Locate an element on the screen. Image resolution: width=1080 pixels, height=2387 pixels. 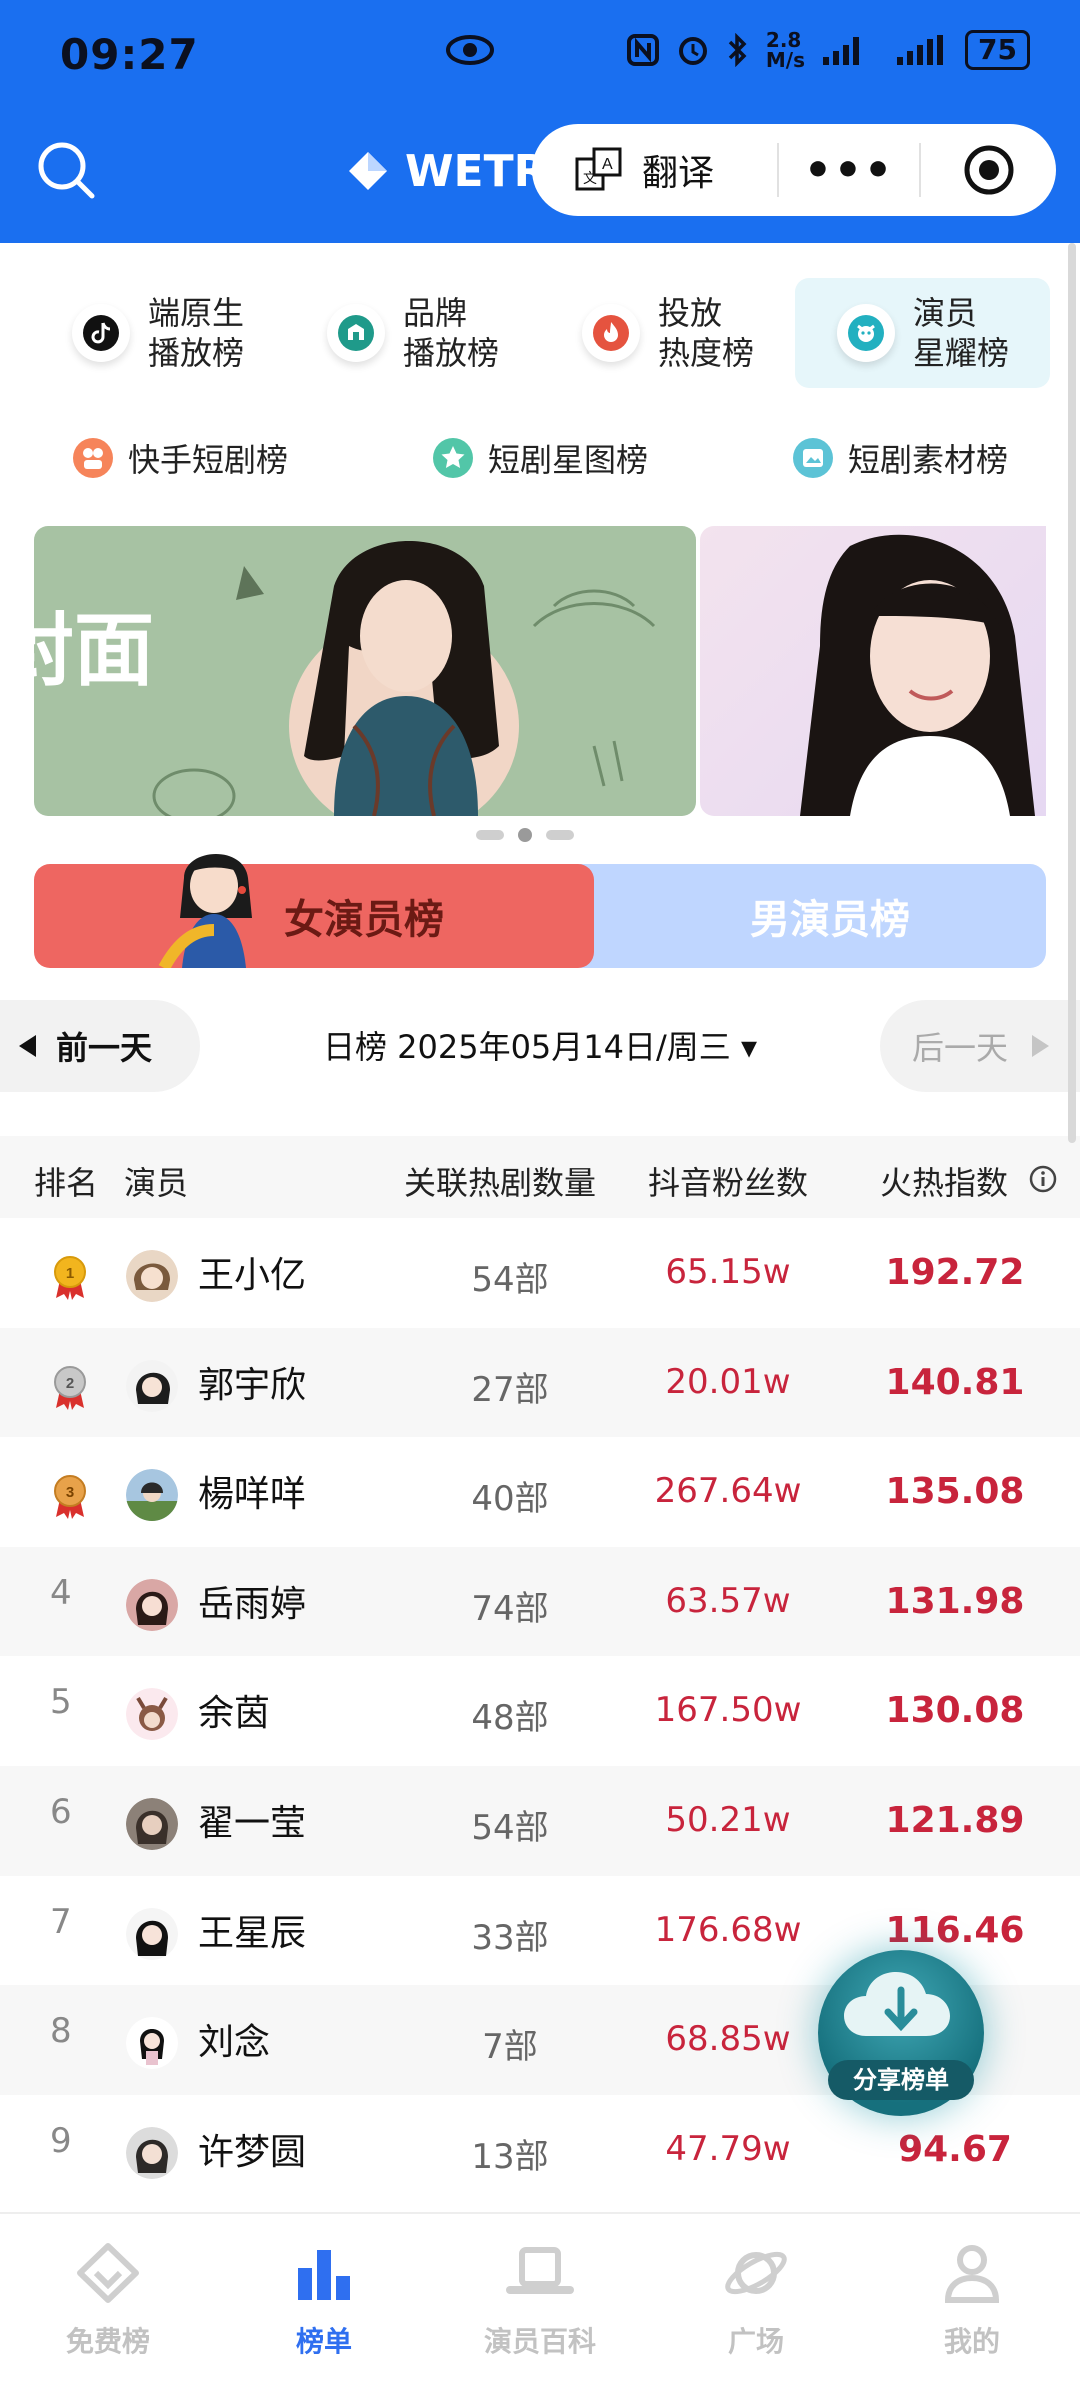
share-ranking-label: 分享榜单 is located at coordinates (901, 2080).